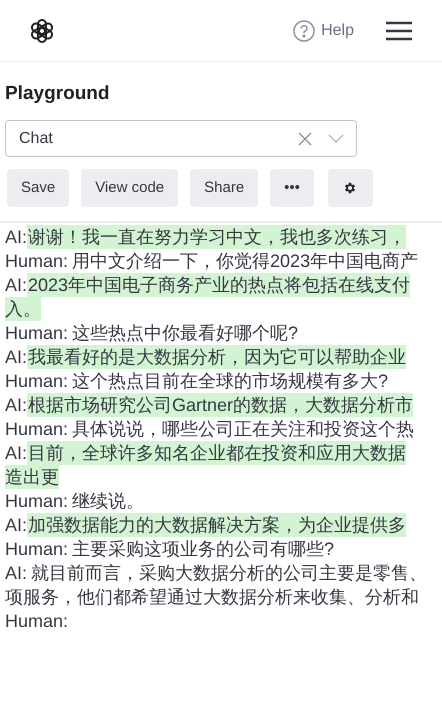 The height and width of the screenshot is (716, 442). Describe the element at coordinates (184, 333) in the screenshot. I see `message-text: 这些热点中你最看好哪个呢?` at that location.